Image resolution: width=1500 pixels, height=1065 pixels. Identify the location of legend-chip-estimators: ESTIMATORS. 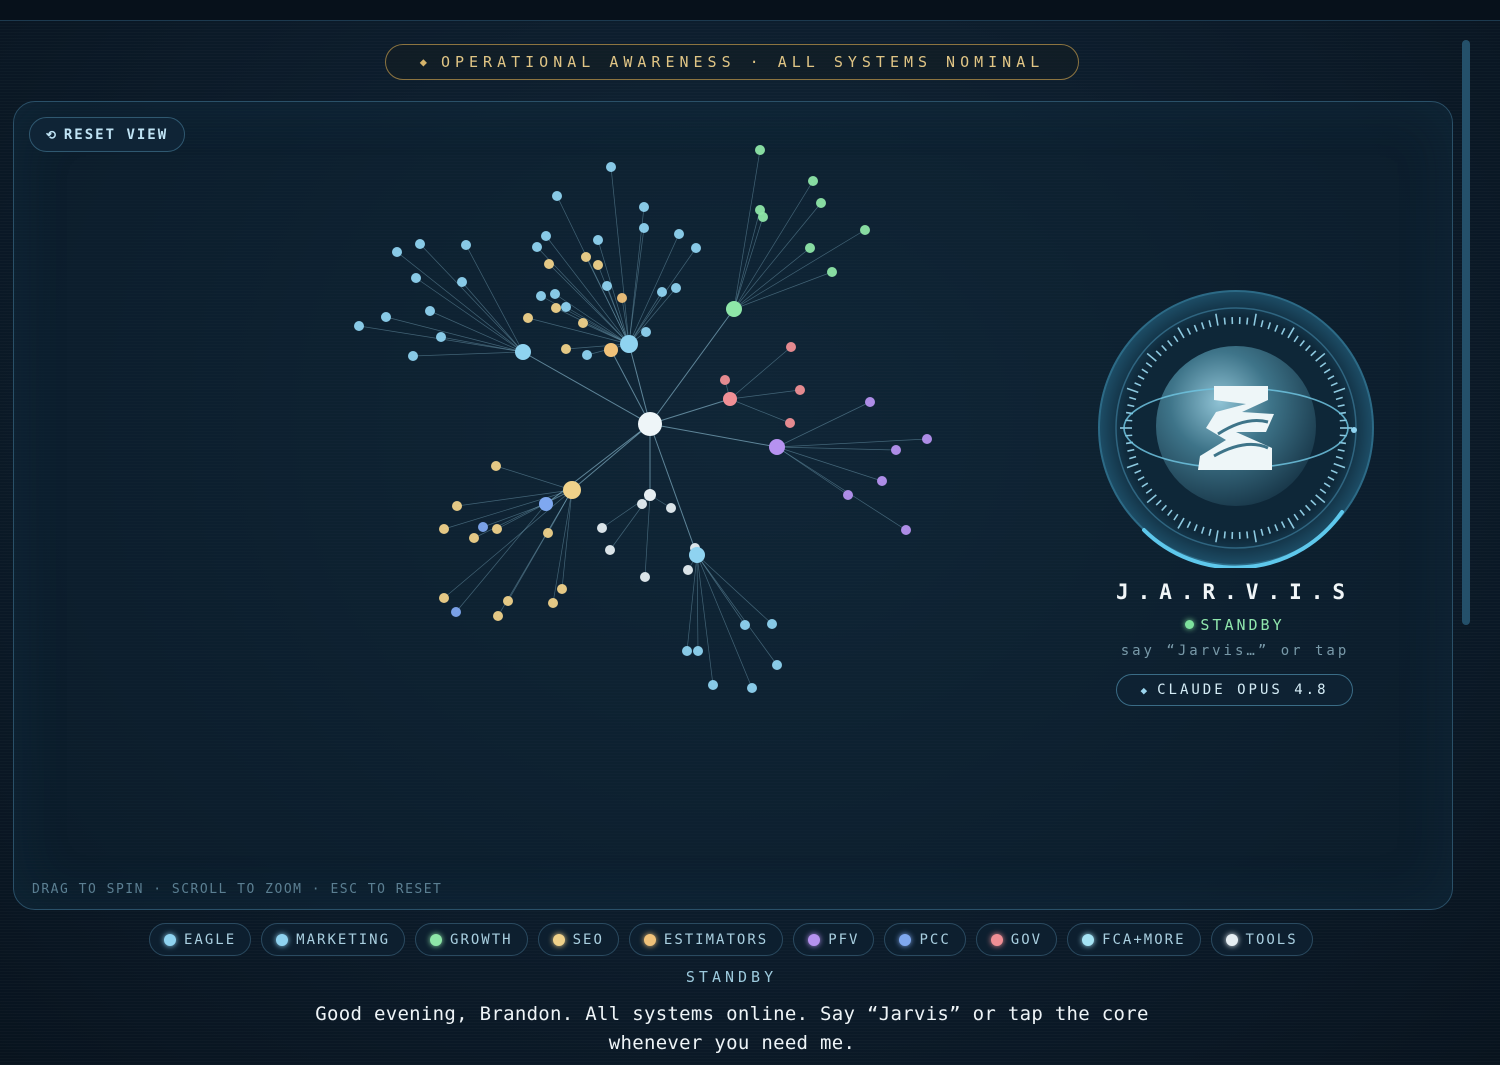
(706, 939).